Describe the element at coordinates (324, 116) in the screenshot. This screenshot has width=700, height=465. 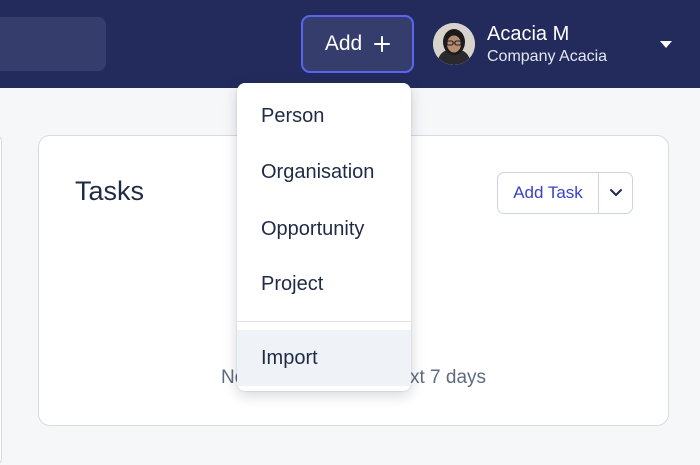
I see `menu-item-person: Person` at that location.